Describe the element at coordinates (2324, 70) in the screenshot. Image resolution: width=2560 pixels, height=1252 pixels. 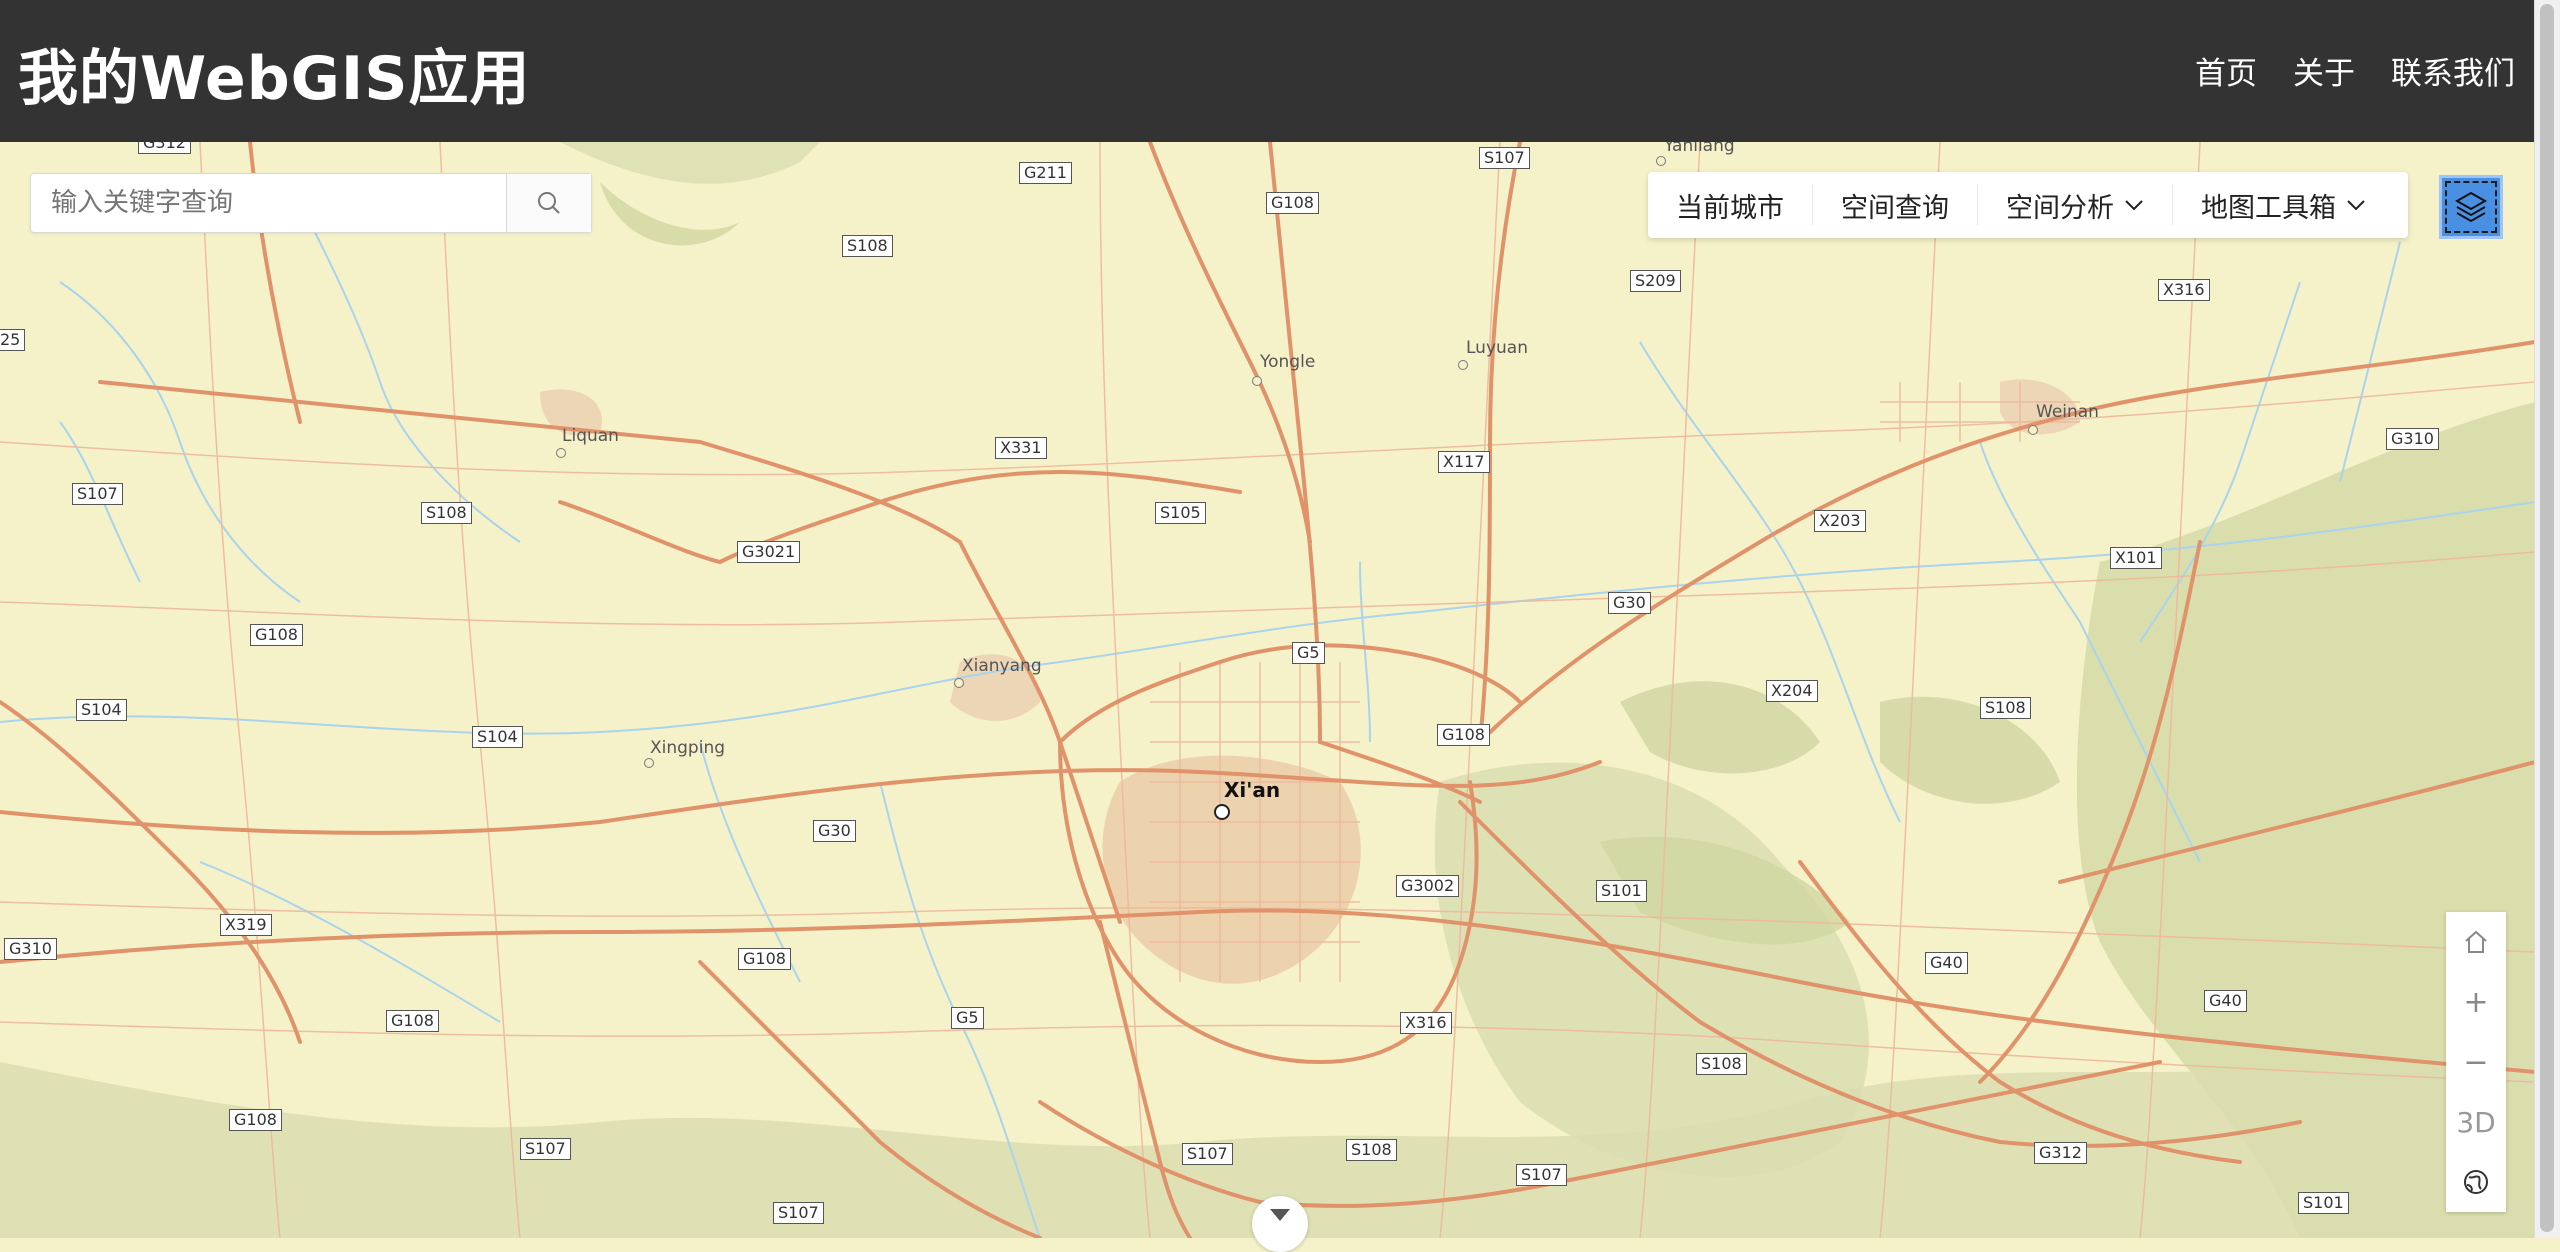
I see `nav-about: 关于` at that location.